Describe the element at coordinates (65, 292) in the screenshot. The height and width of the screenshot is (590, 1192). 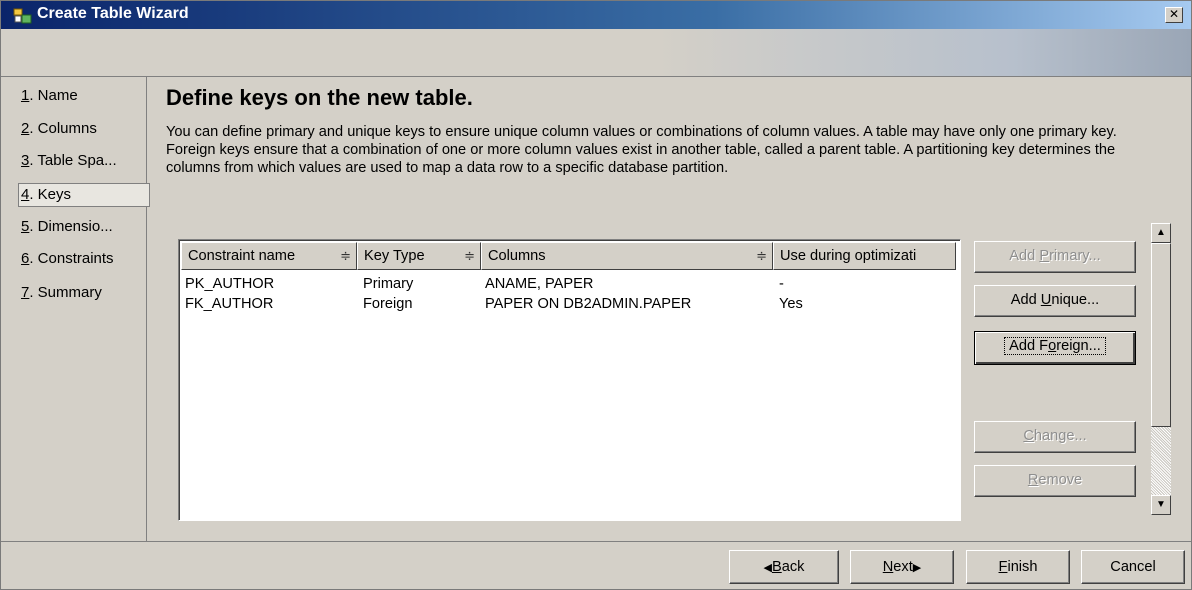
I see `nav-step-label: . Summary` at that location.